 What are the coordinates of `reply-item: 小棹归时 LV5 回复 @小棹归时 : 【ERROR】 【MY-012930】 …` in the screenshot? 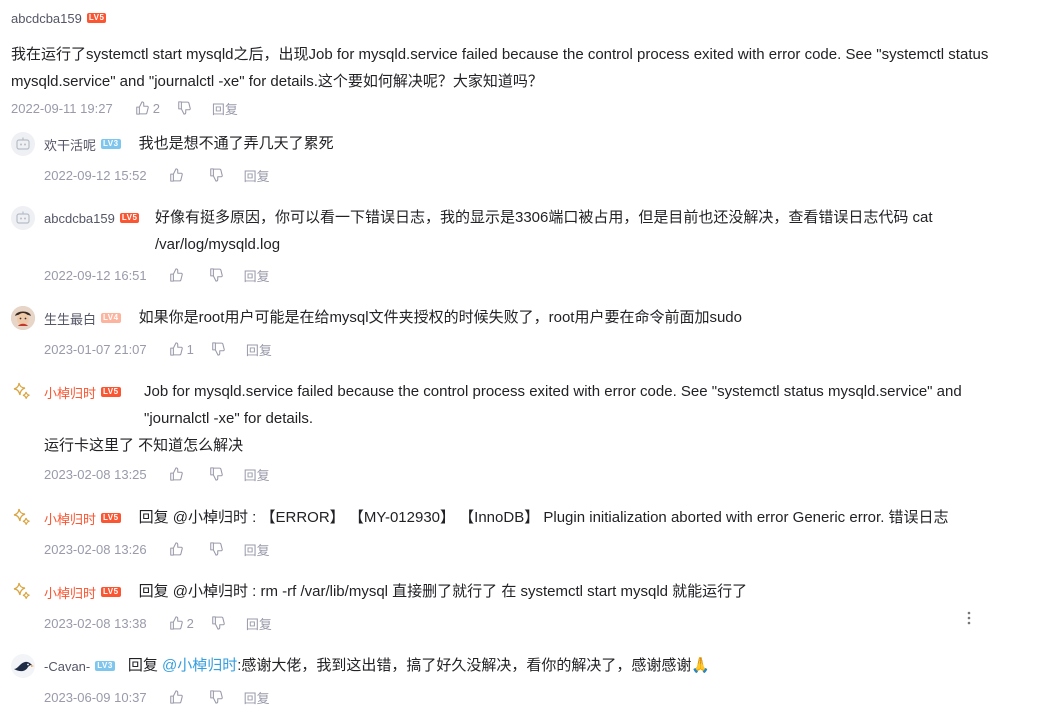 It's located at (518, 532).